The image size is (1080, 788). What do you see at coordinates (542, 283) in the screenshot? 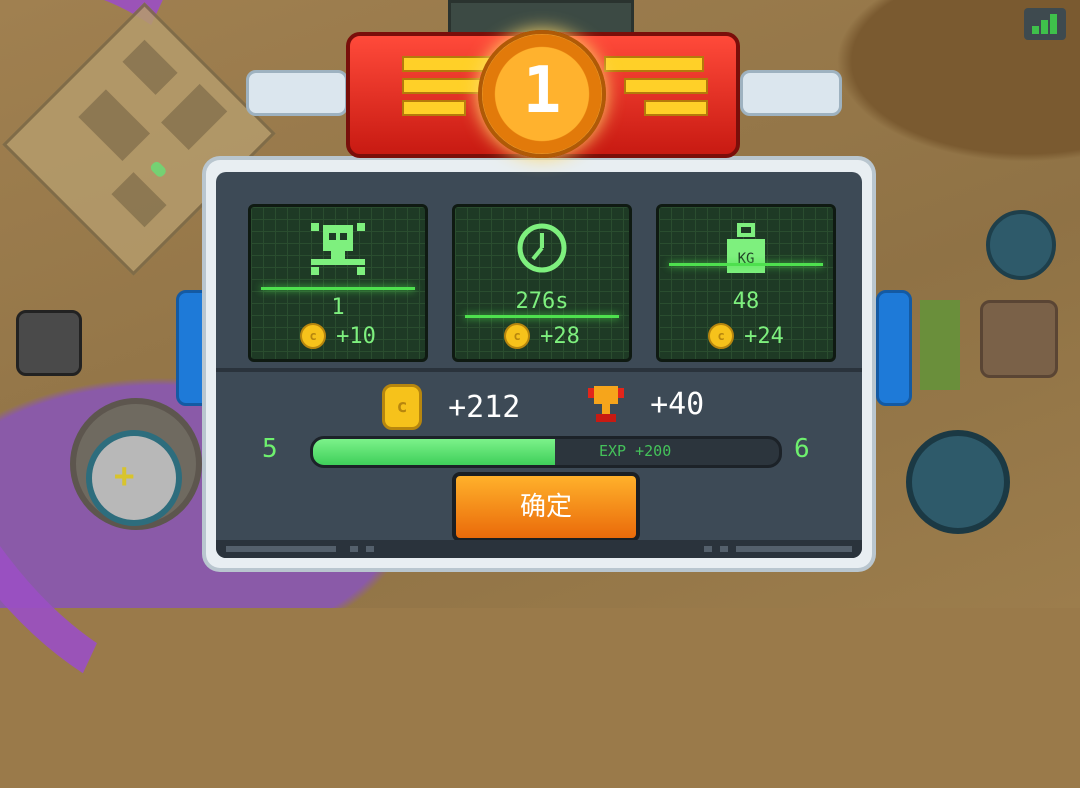
I see `time-stat-box: 276s c +28` at bounding box center [542, 283].